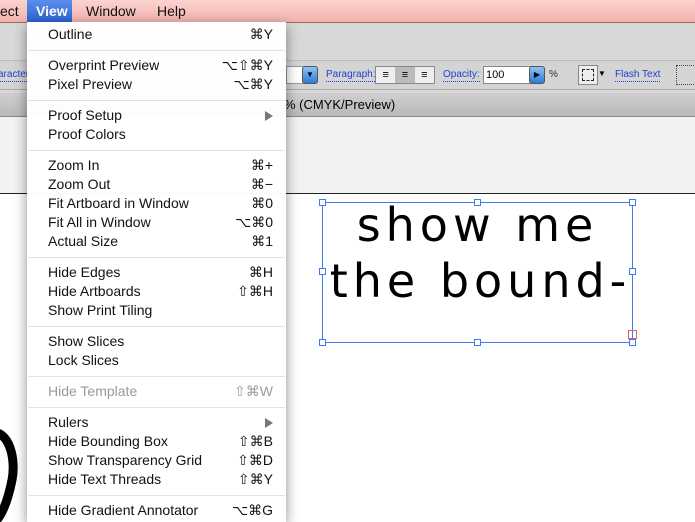 This screenshot has height=522, width=695. I want to click on menu-bar: ect View Window Help, so click(347, 11).